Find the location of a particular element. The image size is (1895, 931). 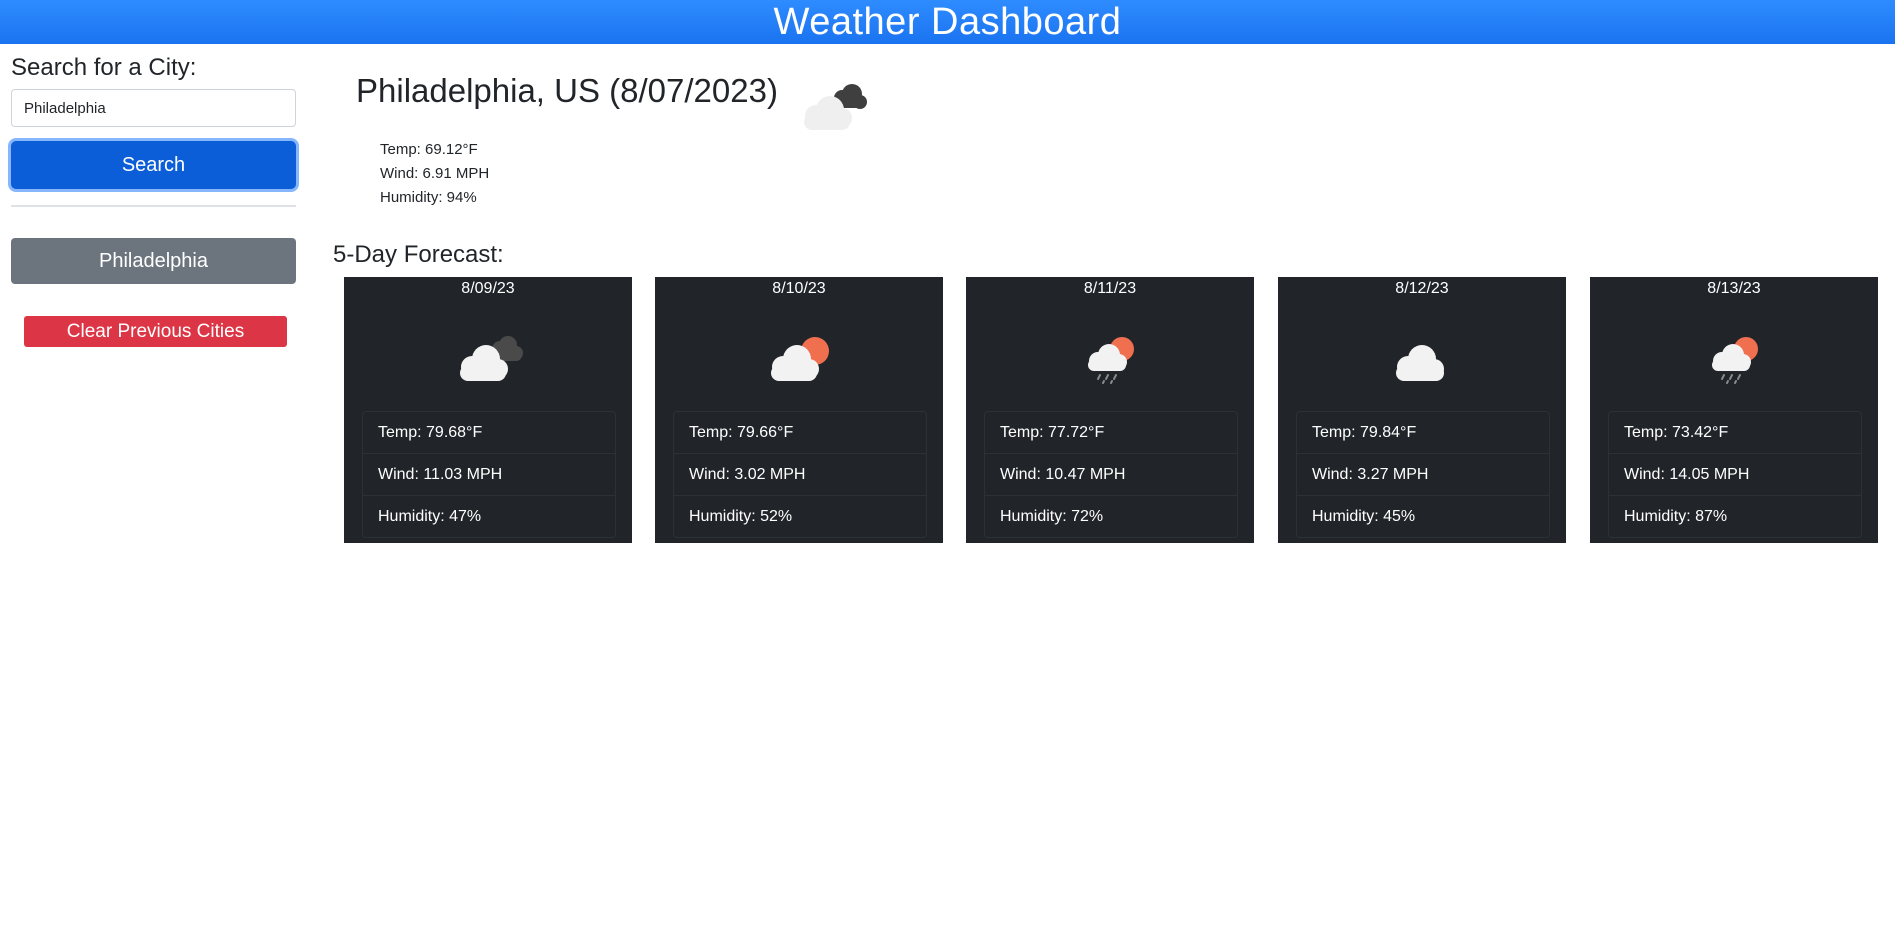

header-bar: Weather Dashboard is located at coordinates (947, 22).